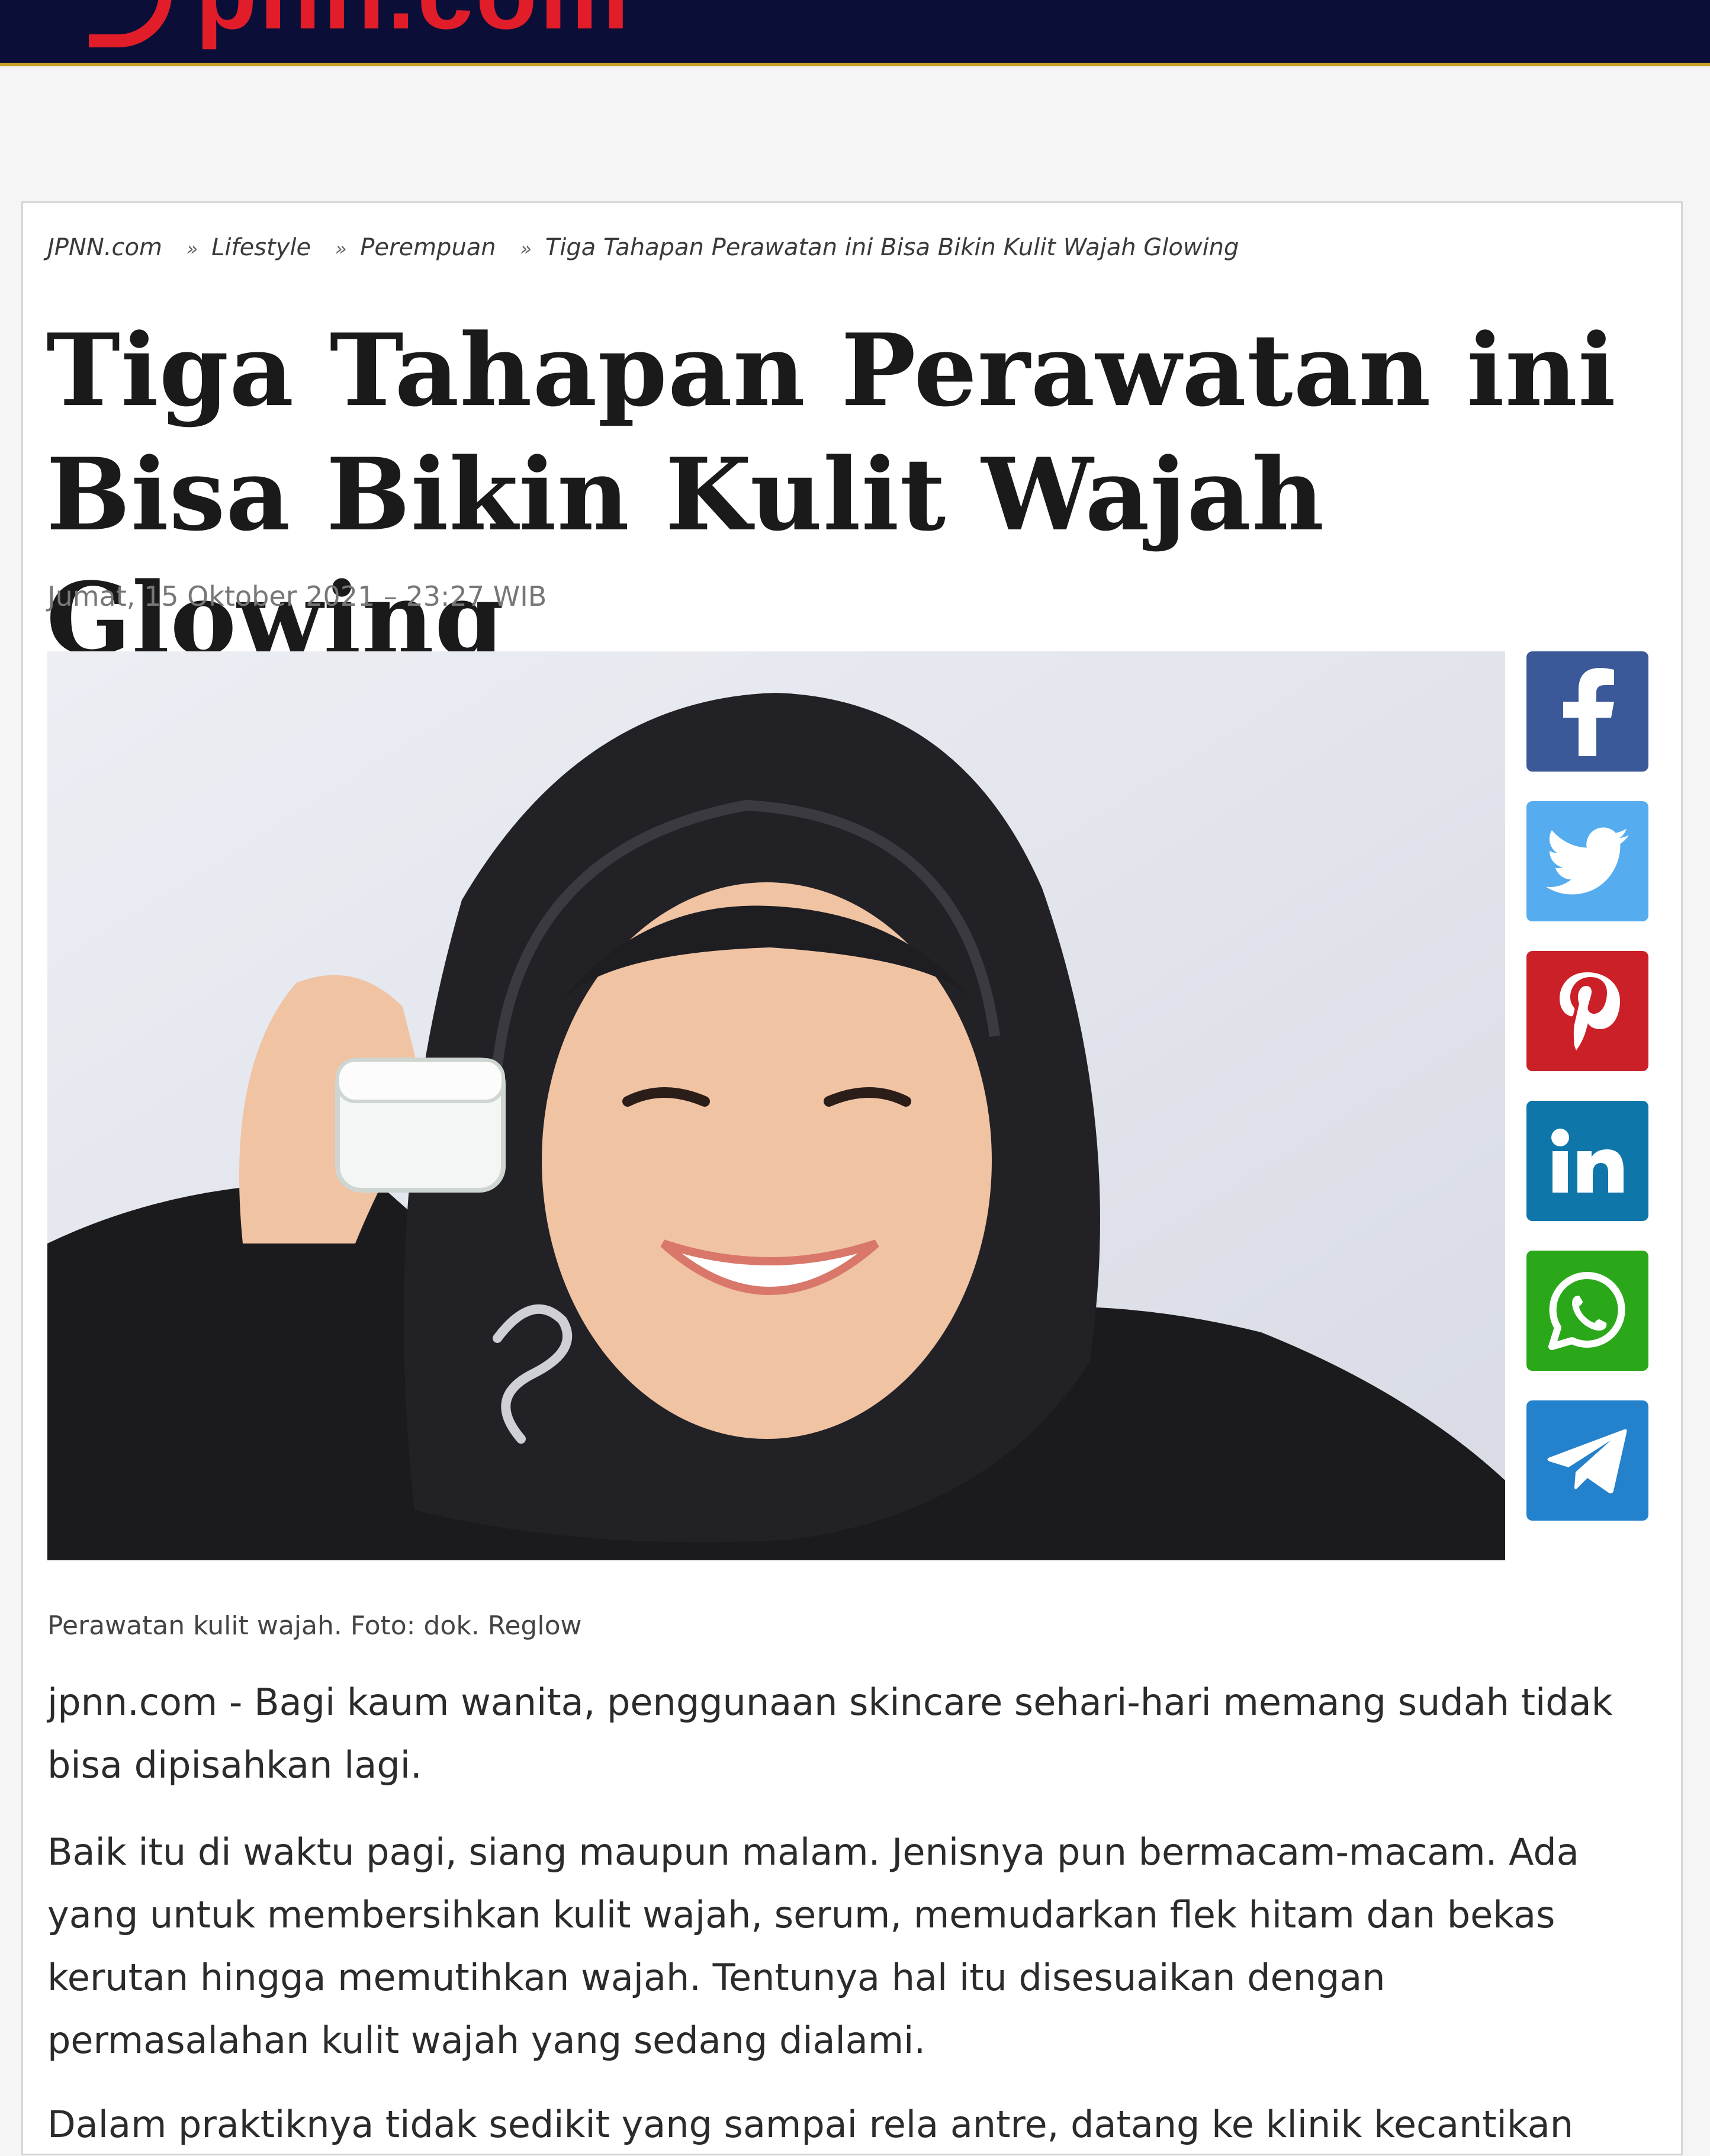  Describe the element at coordinates (1590, 1011) in the screenshot. I see `pinterest-icon` at that location.